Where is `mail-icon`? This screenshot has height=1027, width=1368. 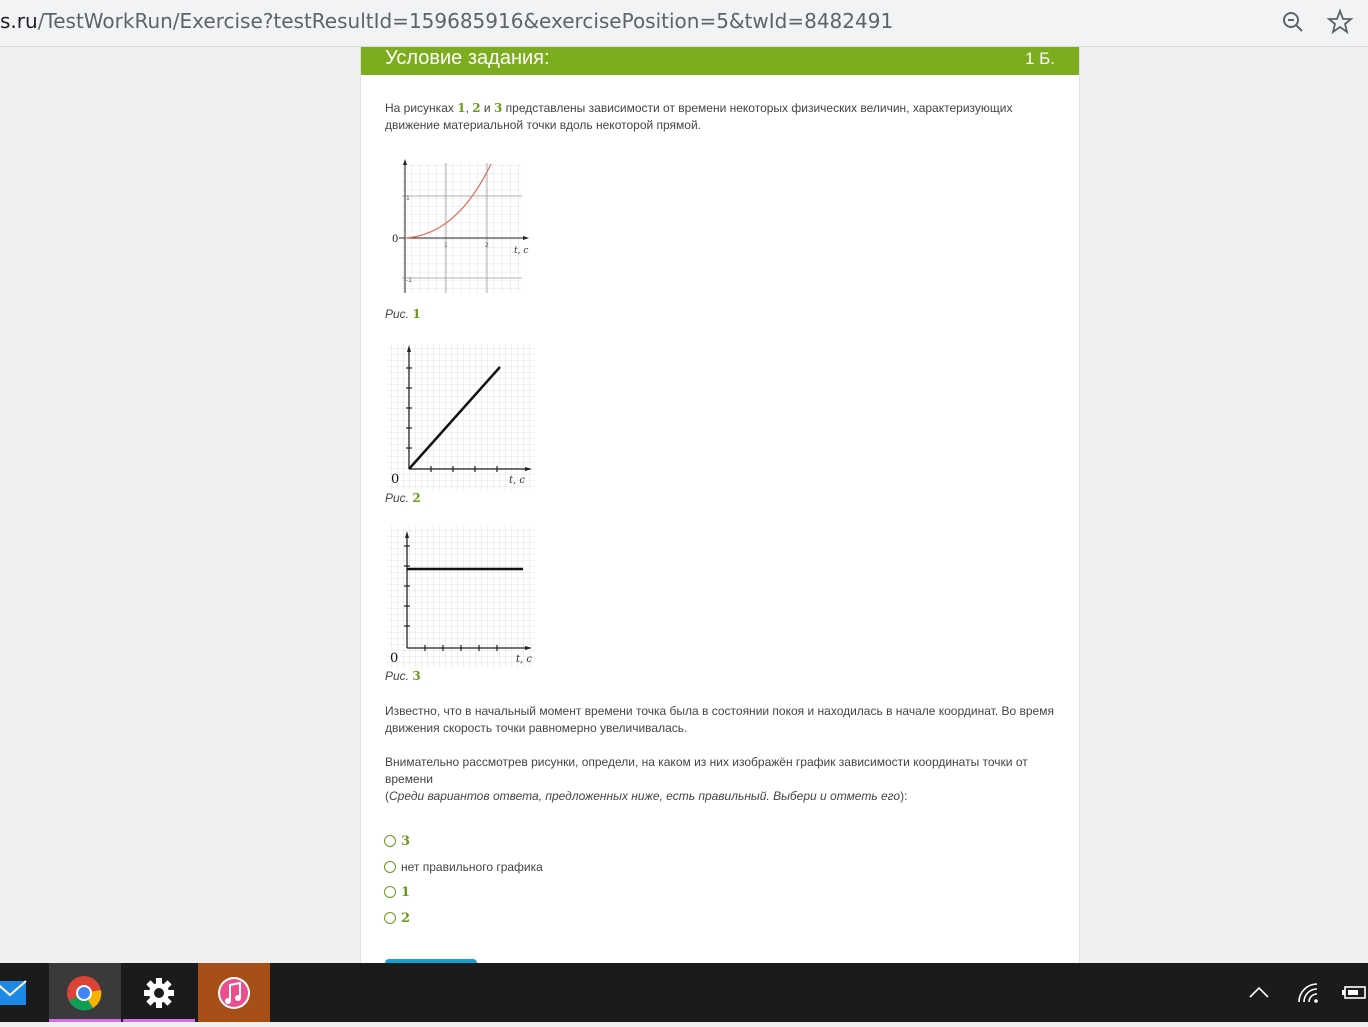 mail-icon is located at coordinates (13, 992).